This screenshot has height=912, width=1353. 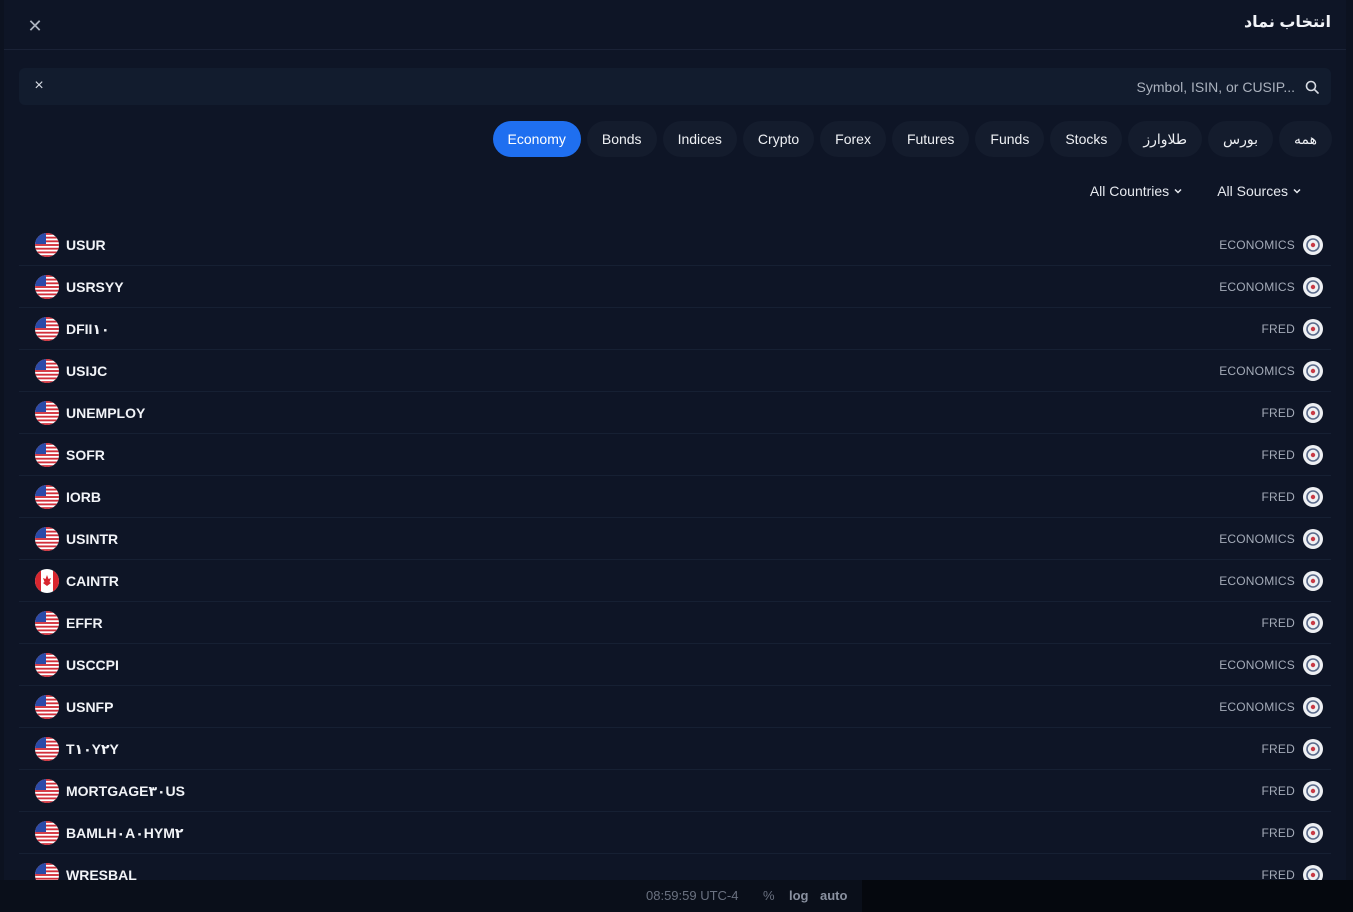 I want to click on tab-item: Stocks, so click(x=1086, y=139).